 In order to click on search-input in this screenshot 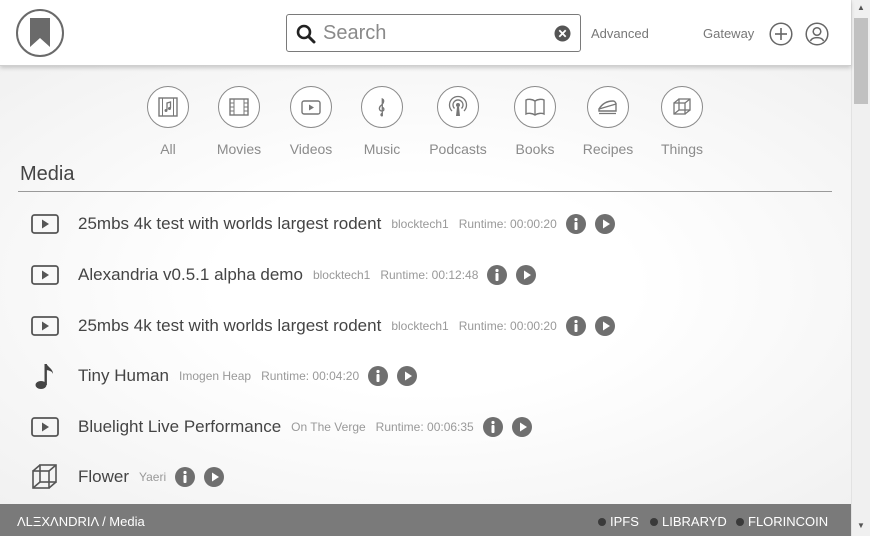, I will do `click(433, 33)`.